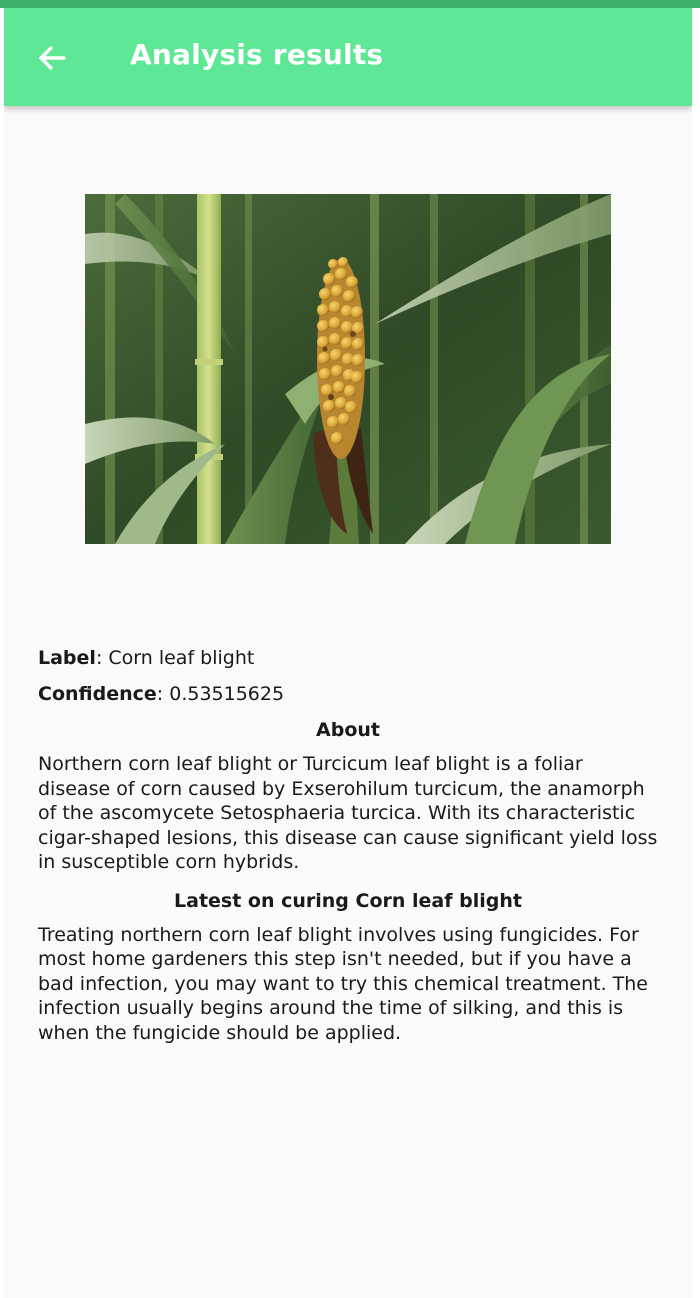 The image size is (700, 1298). What do you see at coordinates (181, 658) in the screenshot?
I see `label-value: Corn leaf blight` at bounding box center [181, 658].